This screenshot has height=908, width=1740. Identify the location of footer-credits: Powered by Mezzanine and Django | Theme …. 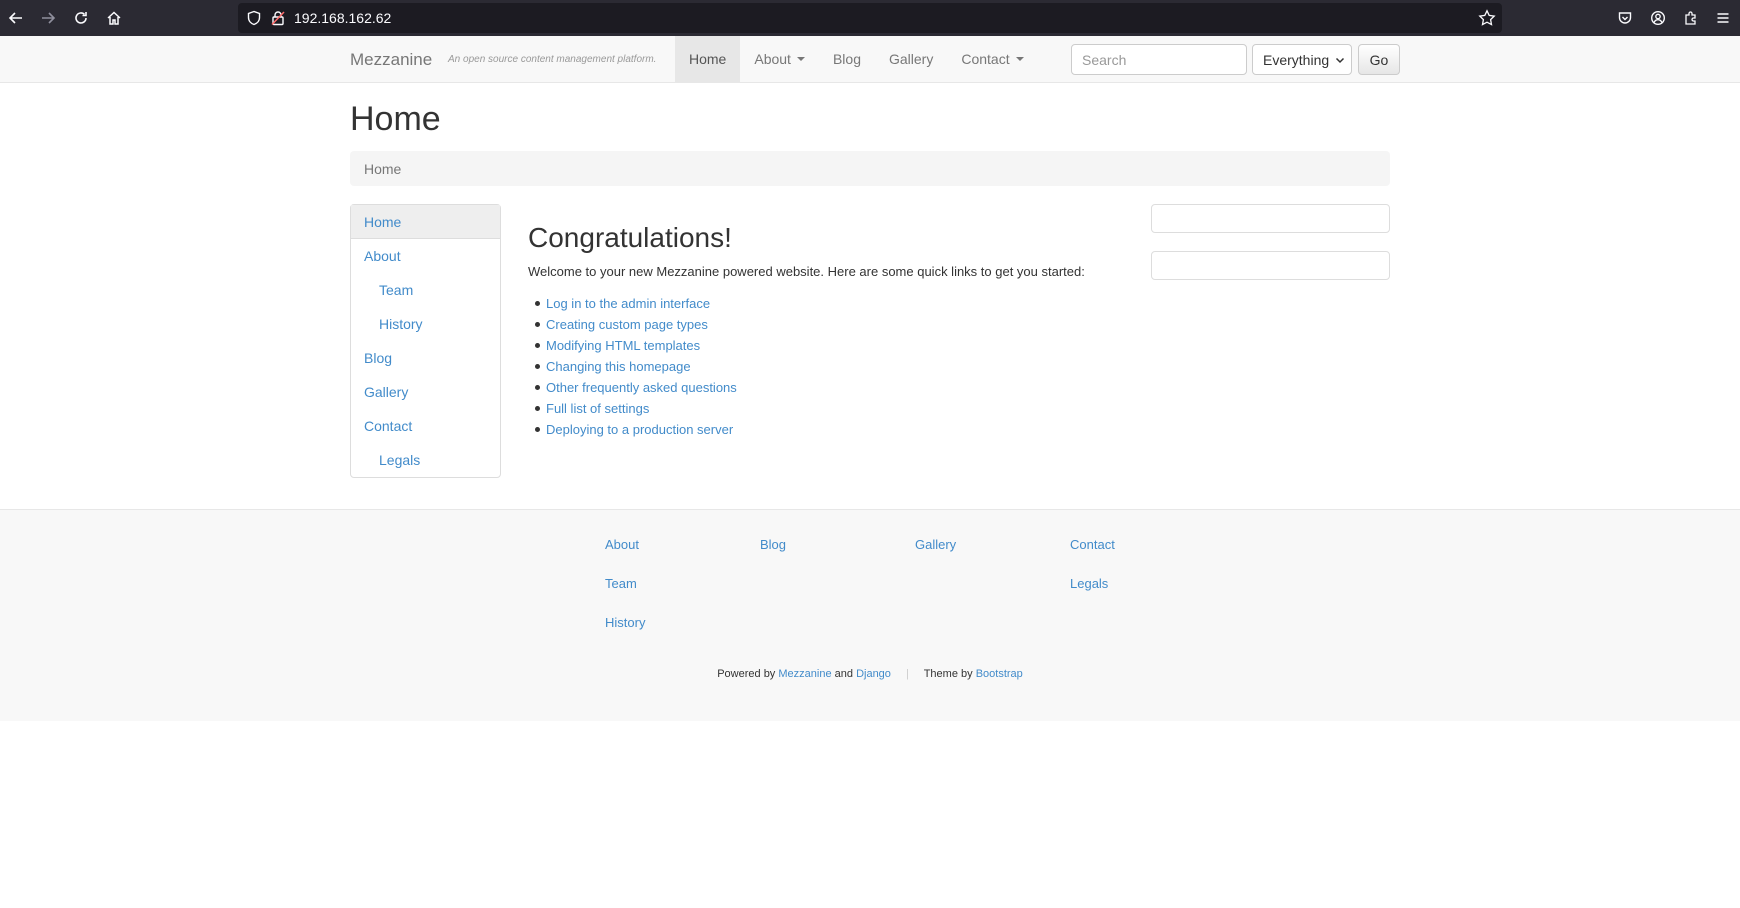
(870, 674).